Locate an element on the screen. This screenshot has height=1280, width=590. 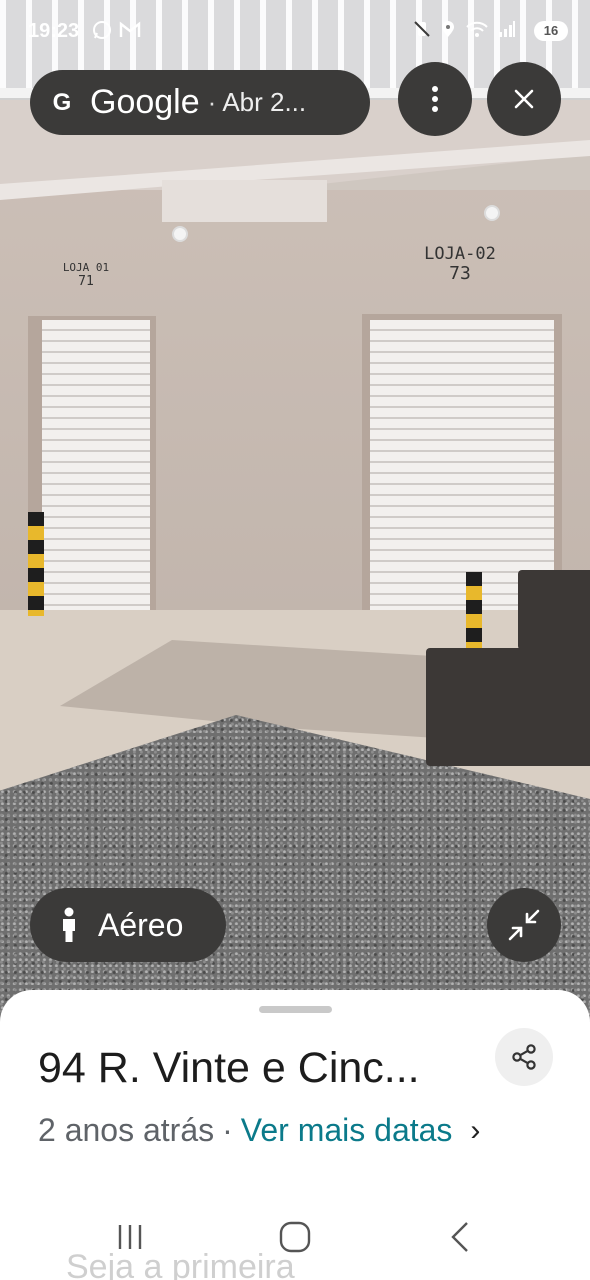
system-icons is located at coordinates (464, 29).